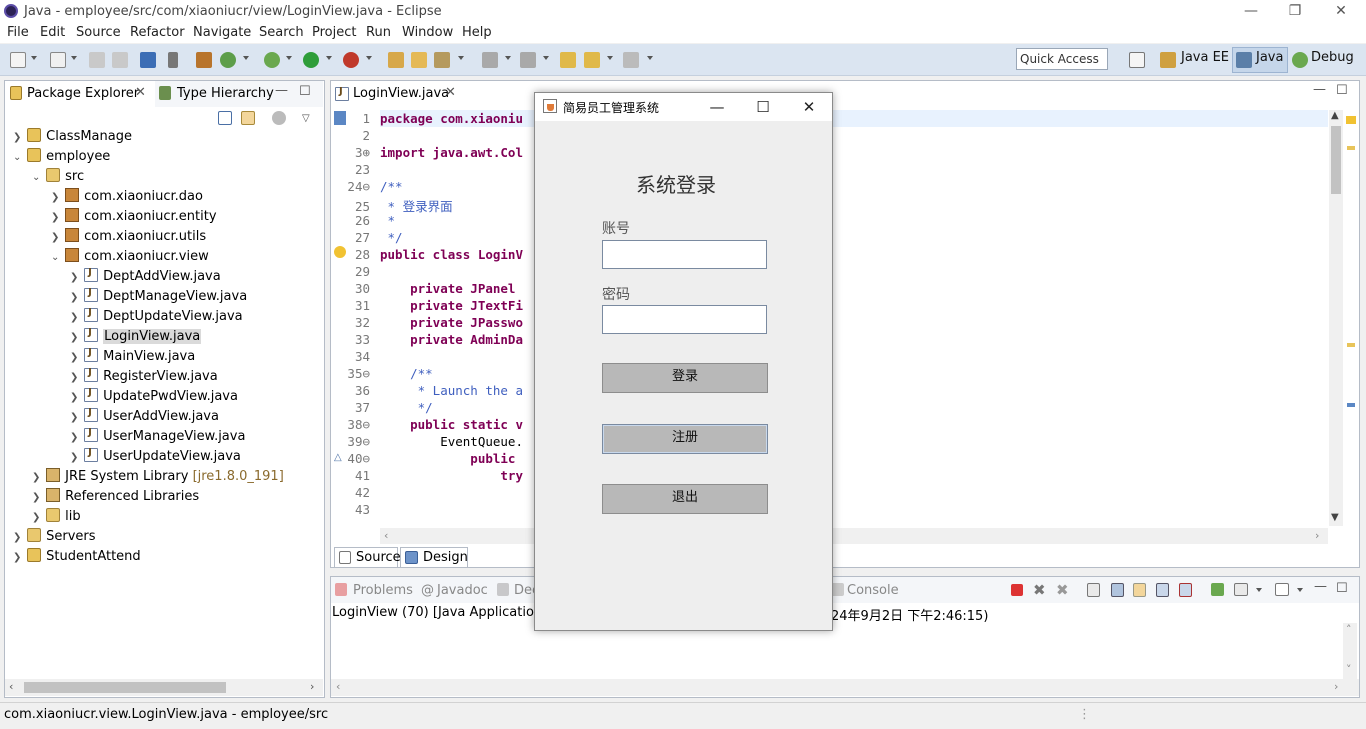 This screenshot has height=729, width=1366. What do you see at coordinates (115, 498) in the screenshot?
I see `tree-item-referenced-libraries: ❯ Referenced Libraries` at bounding box center [115, 498].